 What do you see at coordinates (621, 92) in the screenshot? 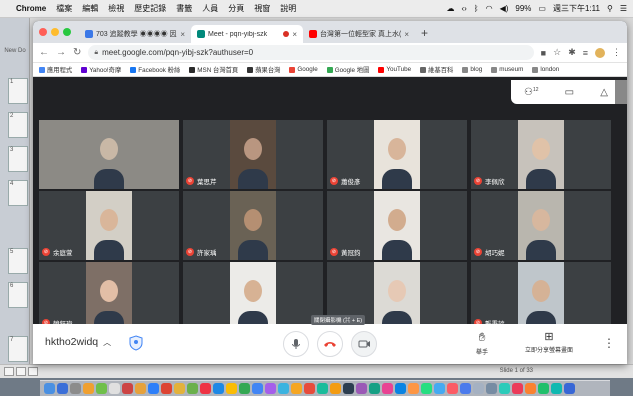
I see `self-preview` at bounding box center [621, 92].